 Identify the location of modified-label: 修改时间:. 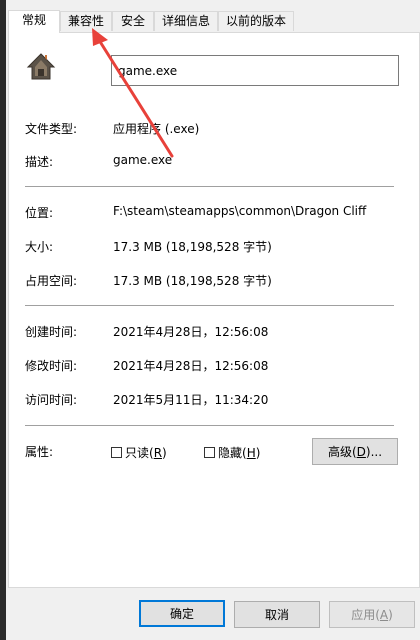
(51, 366).